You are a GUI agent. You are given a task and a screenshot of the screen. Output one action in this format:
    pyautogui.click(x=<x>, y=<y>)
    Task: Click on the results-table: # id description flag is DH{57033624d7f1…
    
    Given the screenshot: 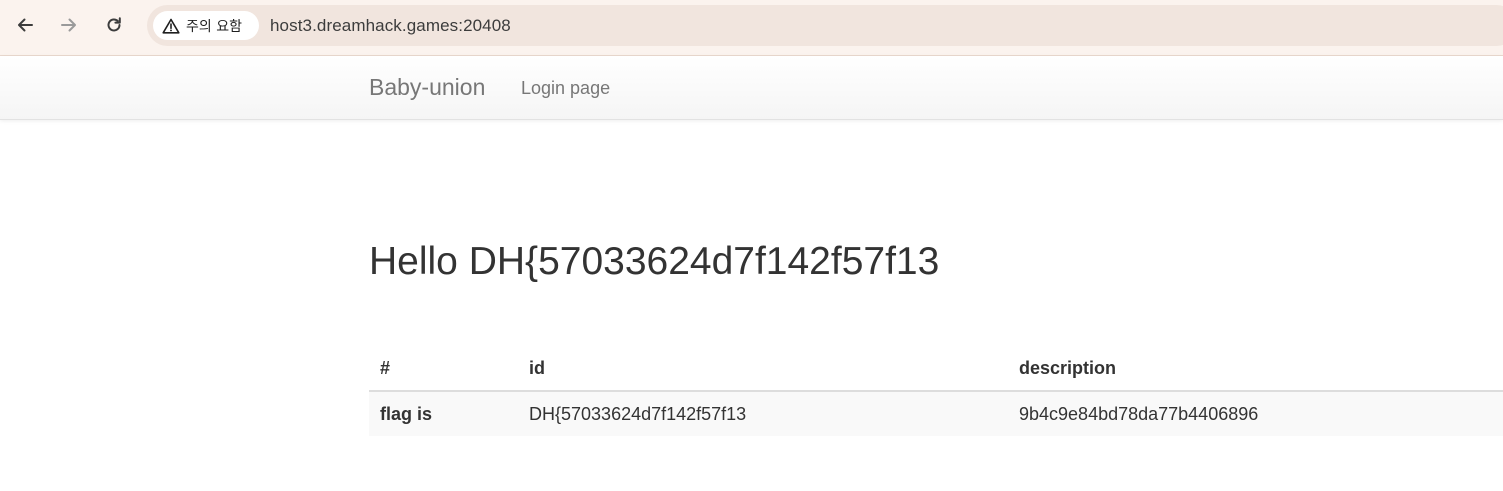 What is the action you would take?
    pyautogui.click(x=936, y=391)
    